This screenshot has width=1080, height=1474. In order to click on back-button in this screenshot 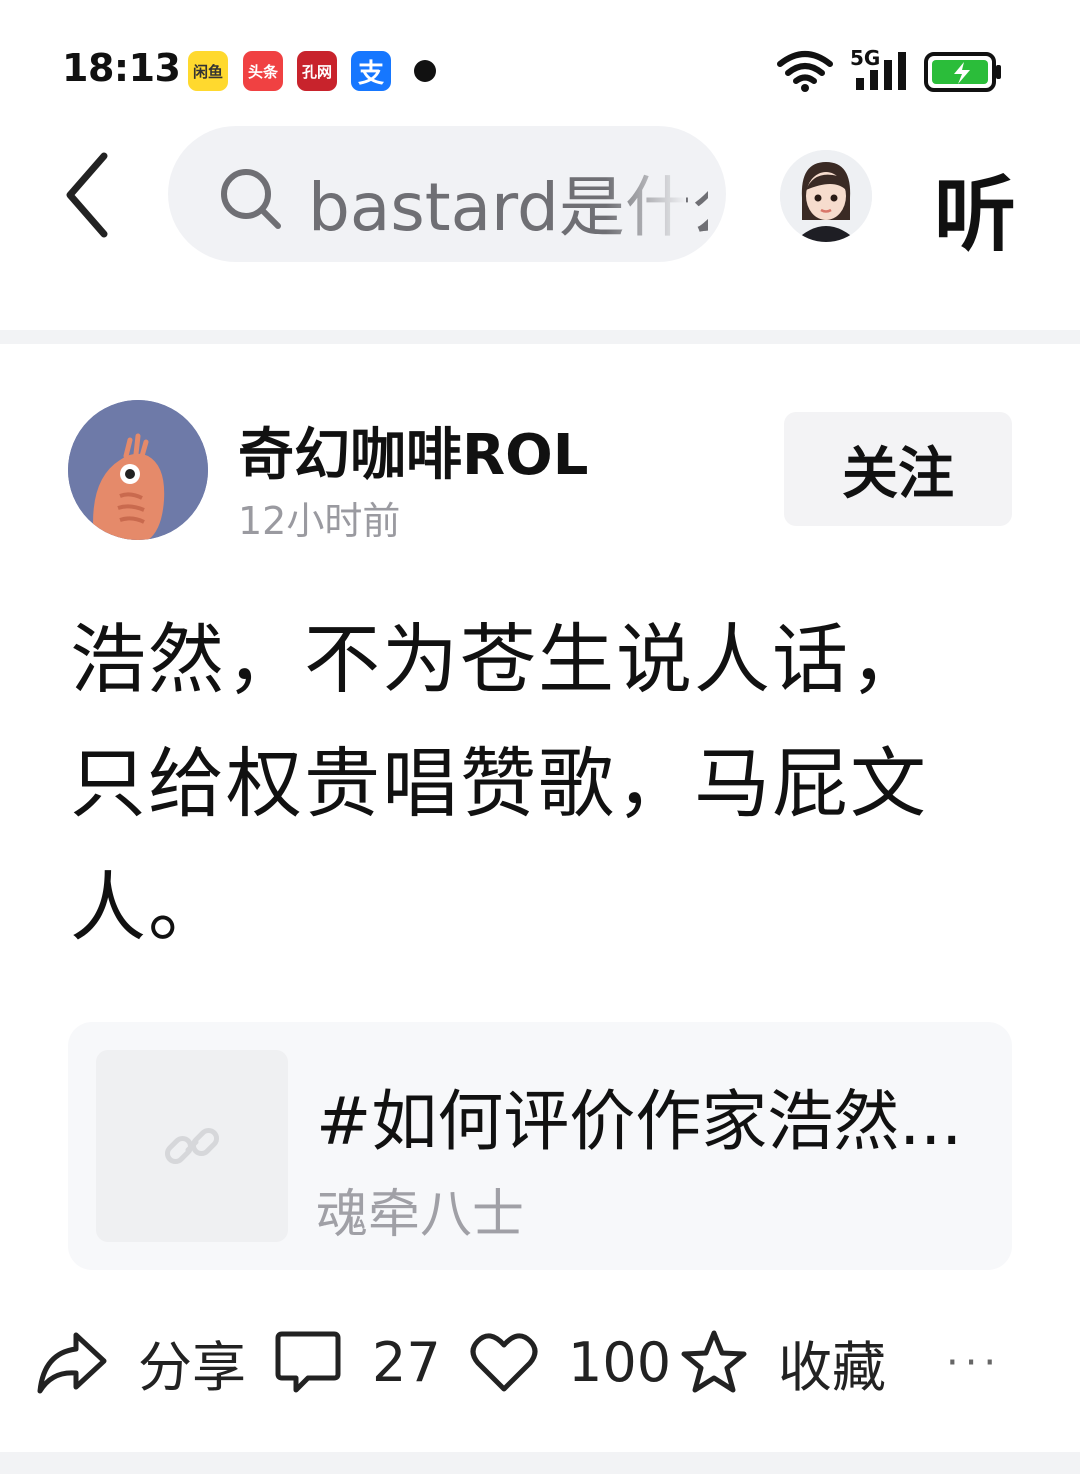, I will do `click(87, 195)`.